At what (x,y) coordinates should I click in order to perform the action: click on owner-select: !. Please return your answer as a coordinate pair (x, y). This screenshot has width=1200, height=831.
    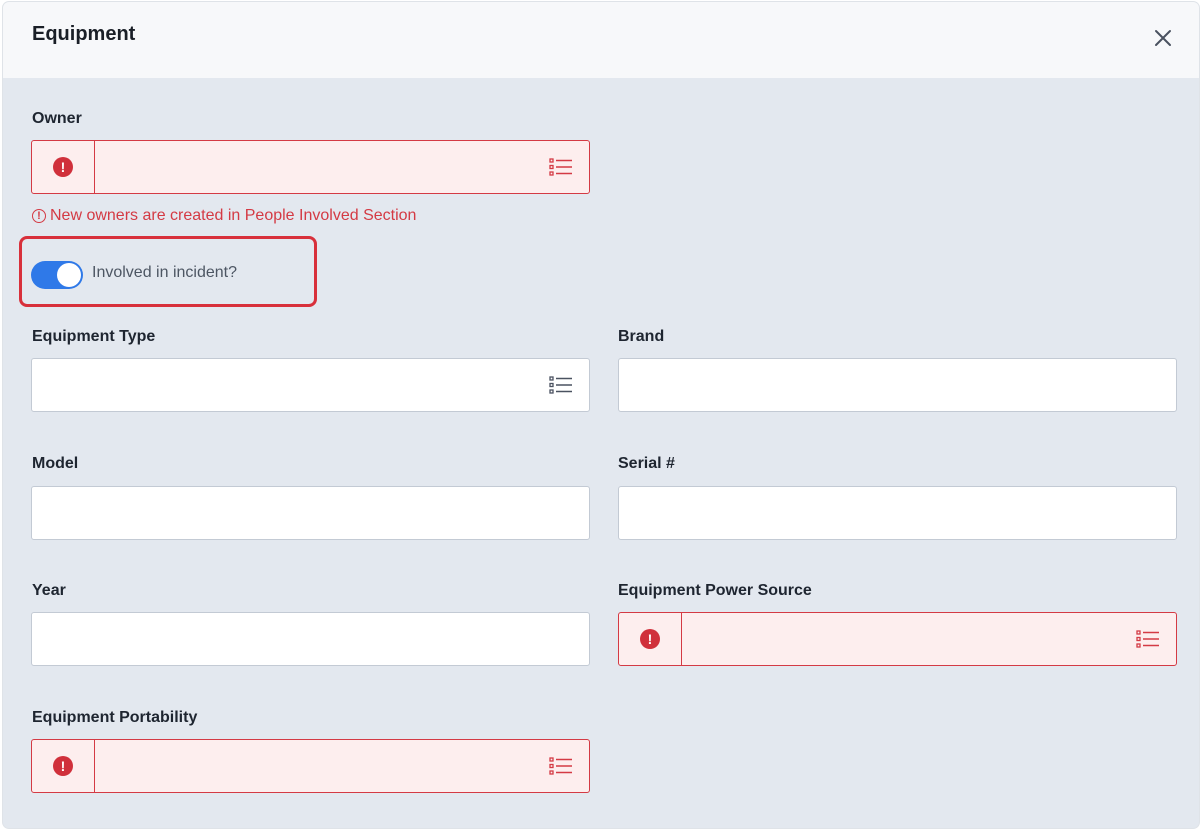
    Looking at the image, I should click on (310, 167).